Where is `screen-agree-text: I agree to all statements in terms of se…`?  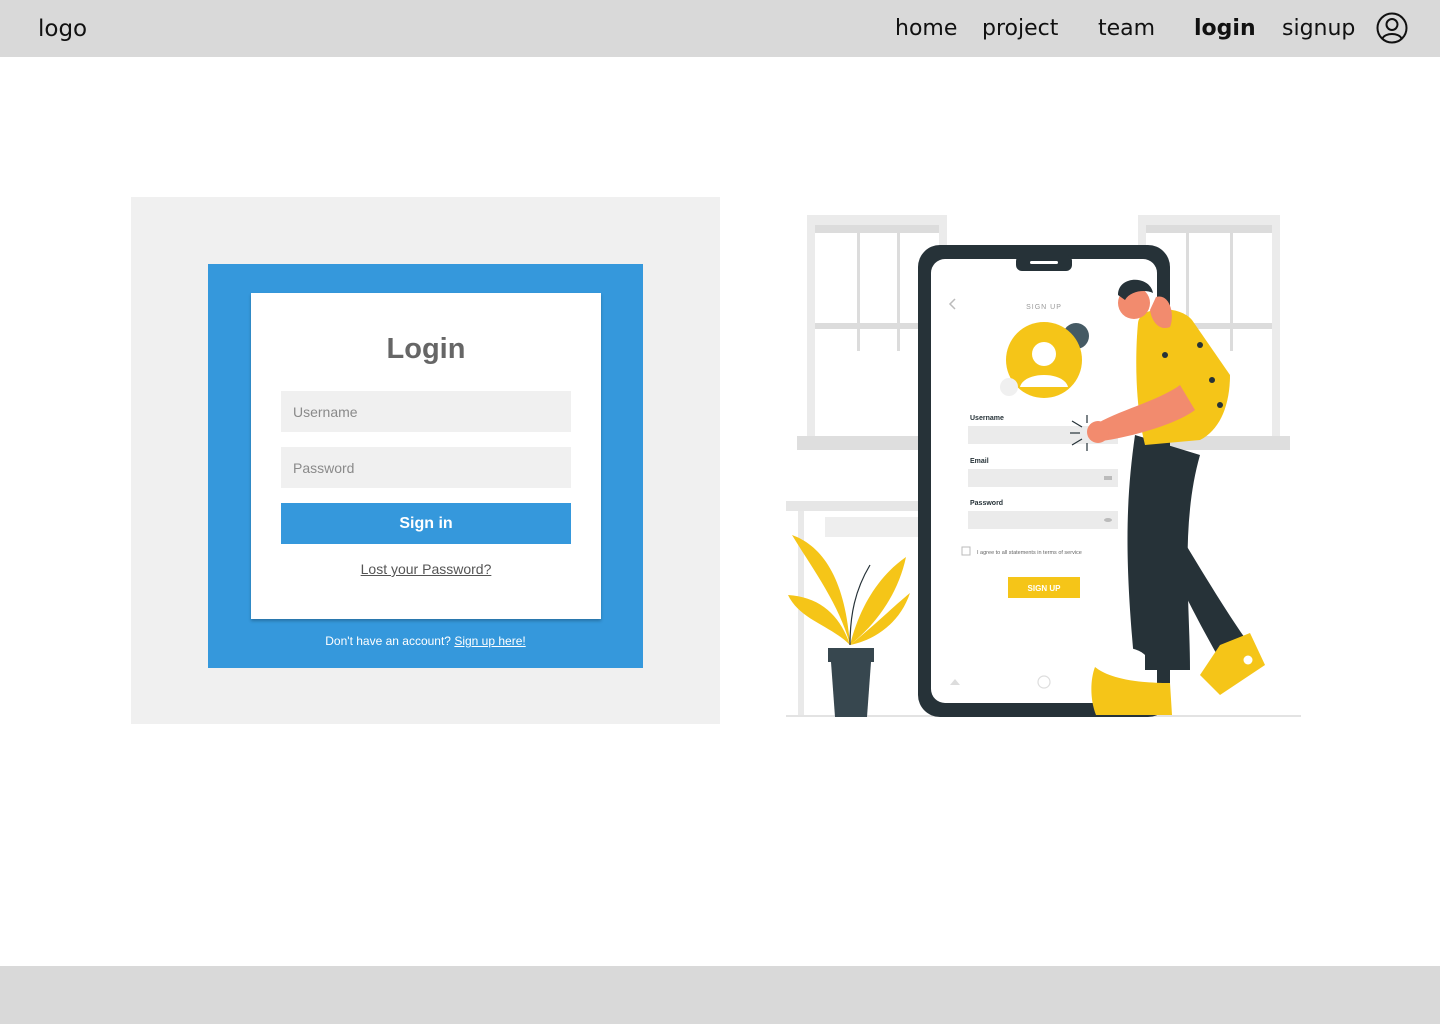 screen-agree-text: I agree to all statements in terms of se… is located at coordinates (1029, 553).